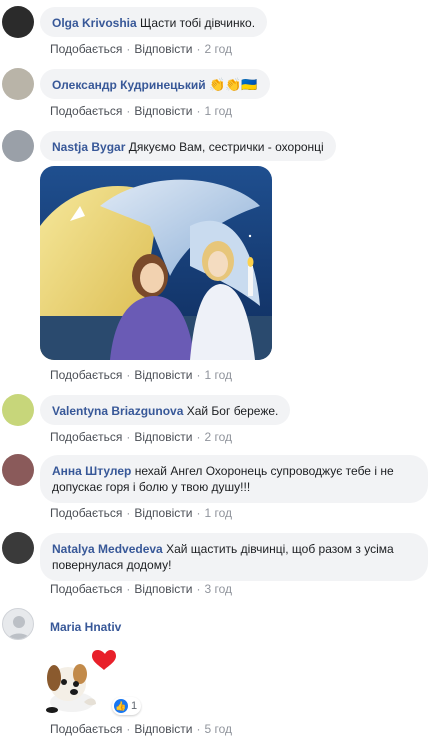  Describe the element at coordinates (85, 627) in the screenshot. I see `comment-author: Maria Hnativ` at that location.